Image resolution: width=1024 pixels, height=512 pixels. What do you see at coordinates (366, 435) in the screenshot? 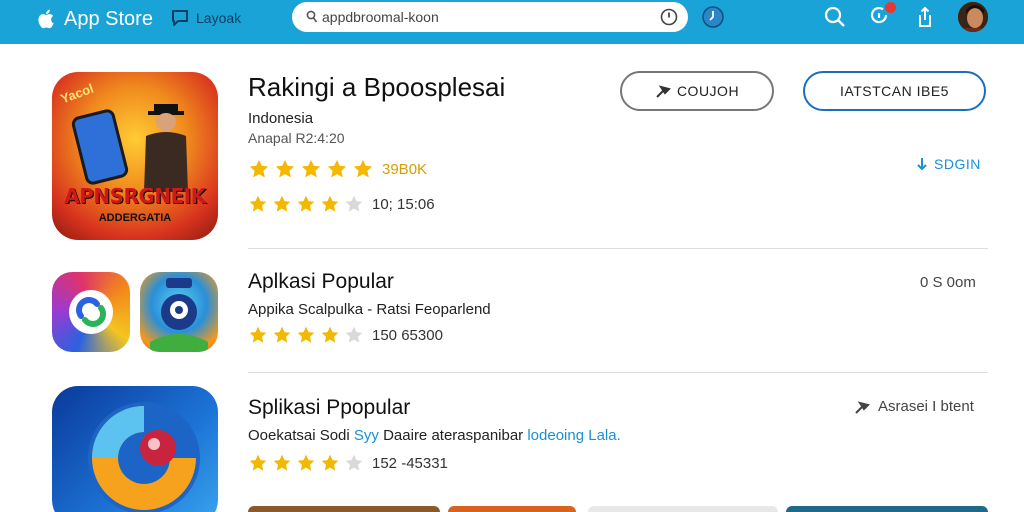
I see `row3-subtitle-highlight: Syy` at bounding box center [366, 435].